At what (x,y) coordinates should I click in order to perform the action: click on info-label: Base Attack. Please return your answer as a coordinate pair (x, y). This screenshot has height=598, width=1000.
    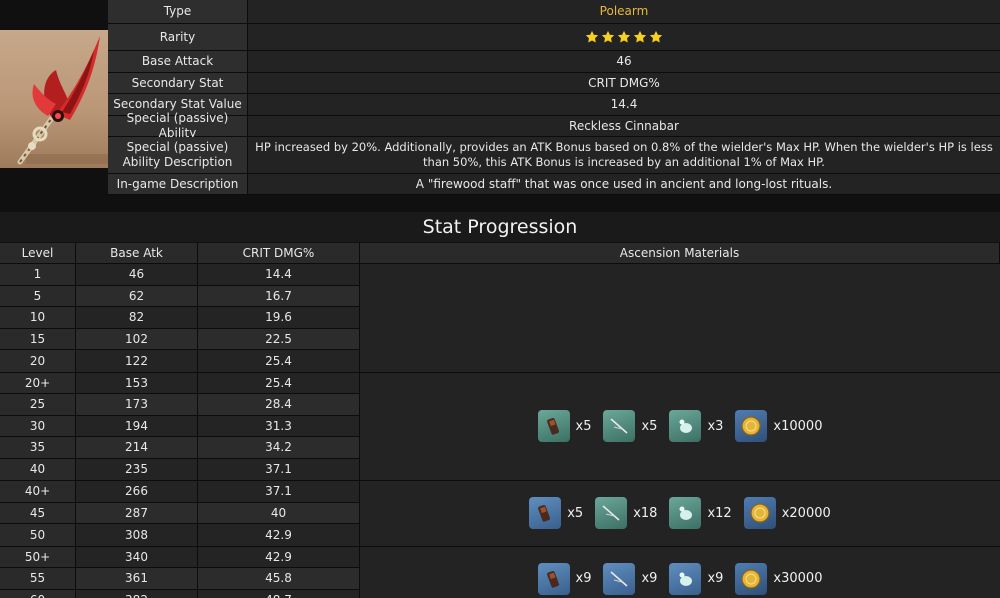
    Looking at the image, I should click on (178, 61).